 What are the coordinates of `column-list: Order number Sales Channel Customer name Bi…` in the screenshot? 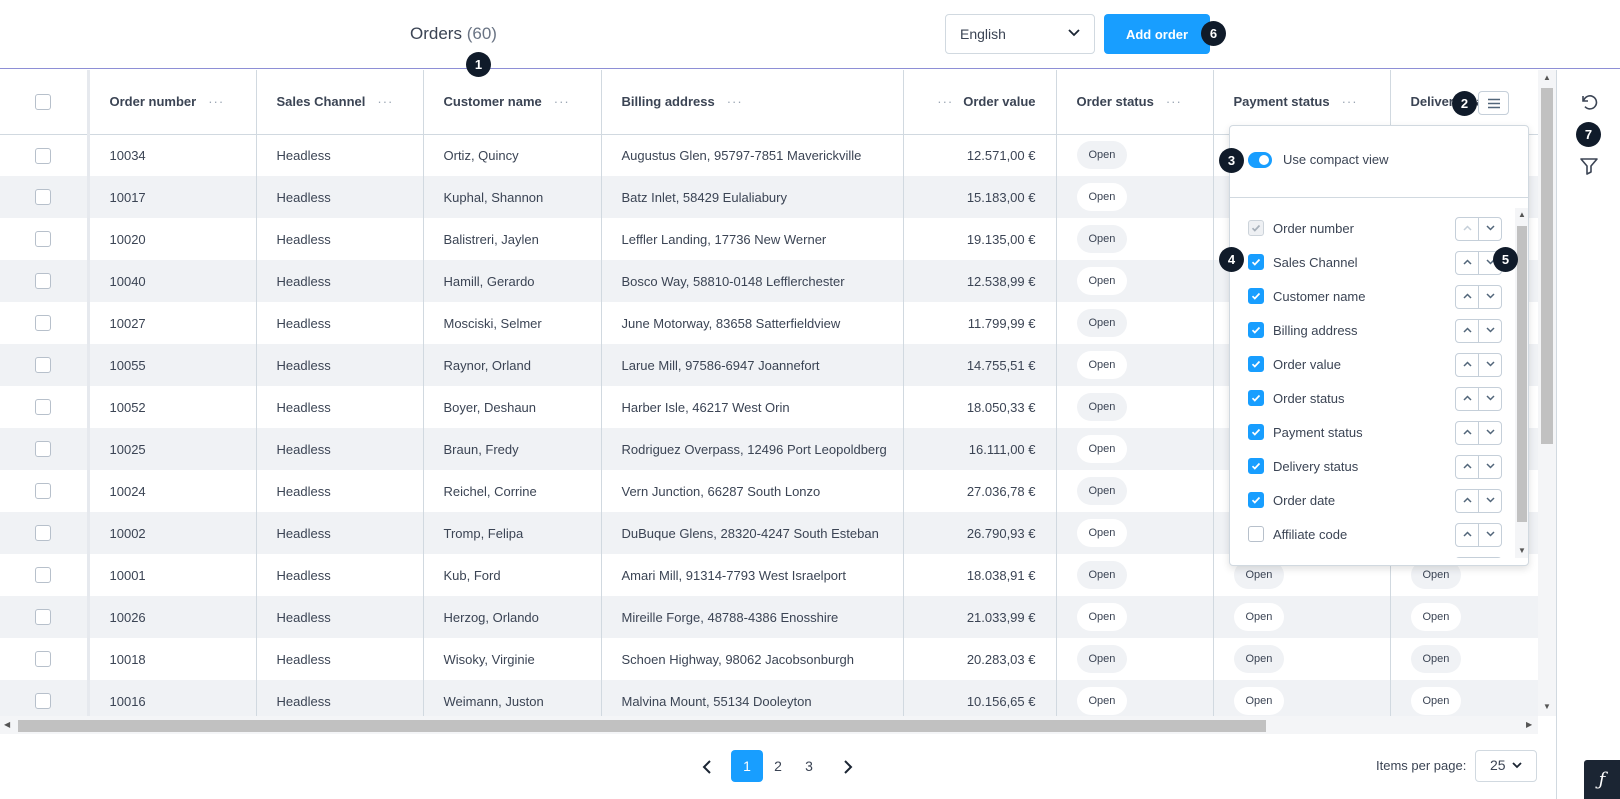 It's located at (1372, 383).